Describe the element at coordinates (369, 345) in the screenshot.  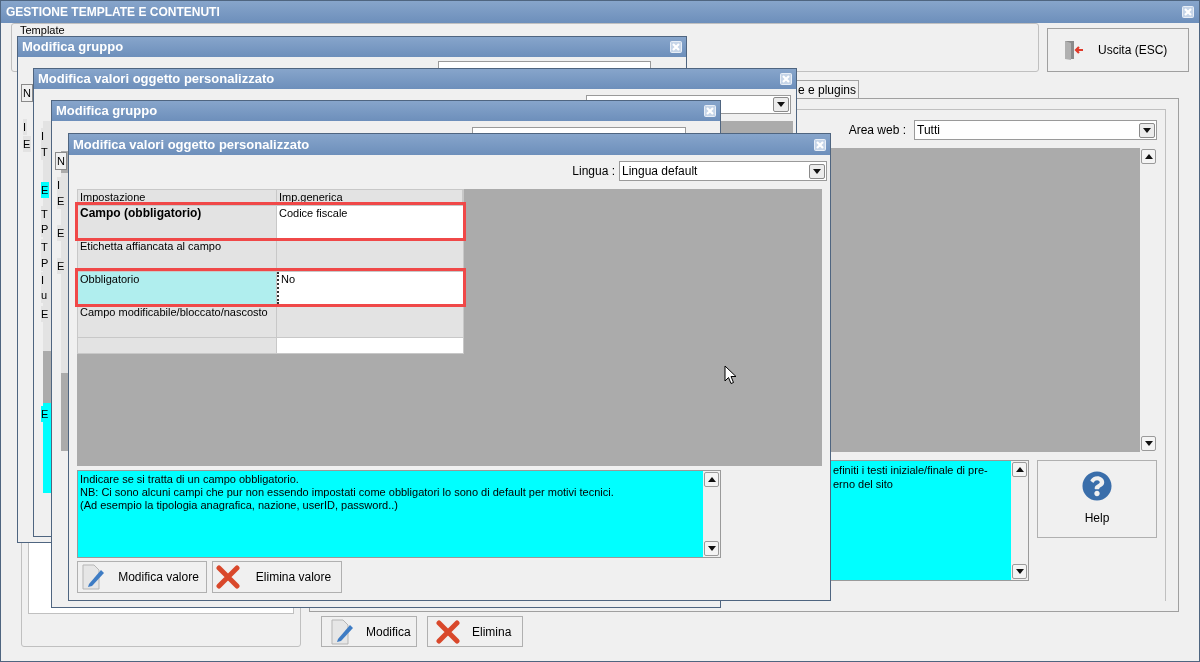
I see `table-cell` at that location.